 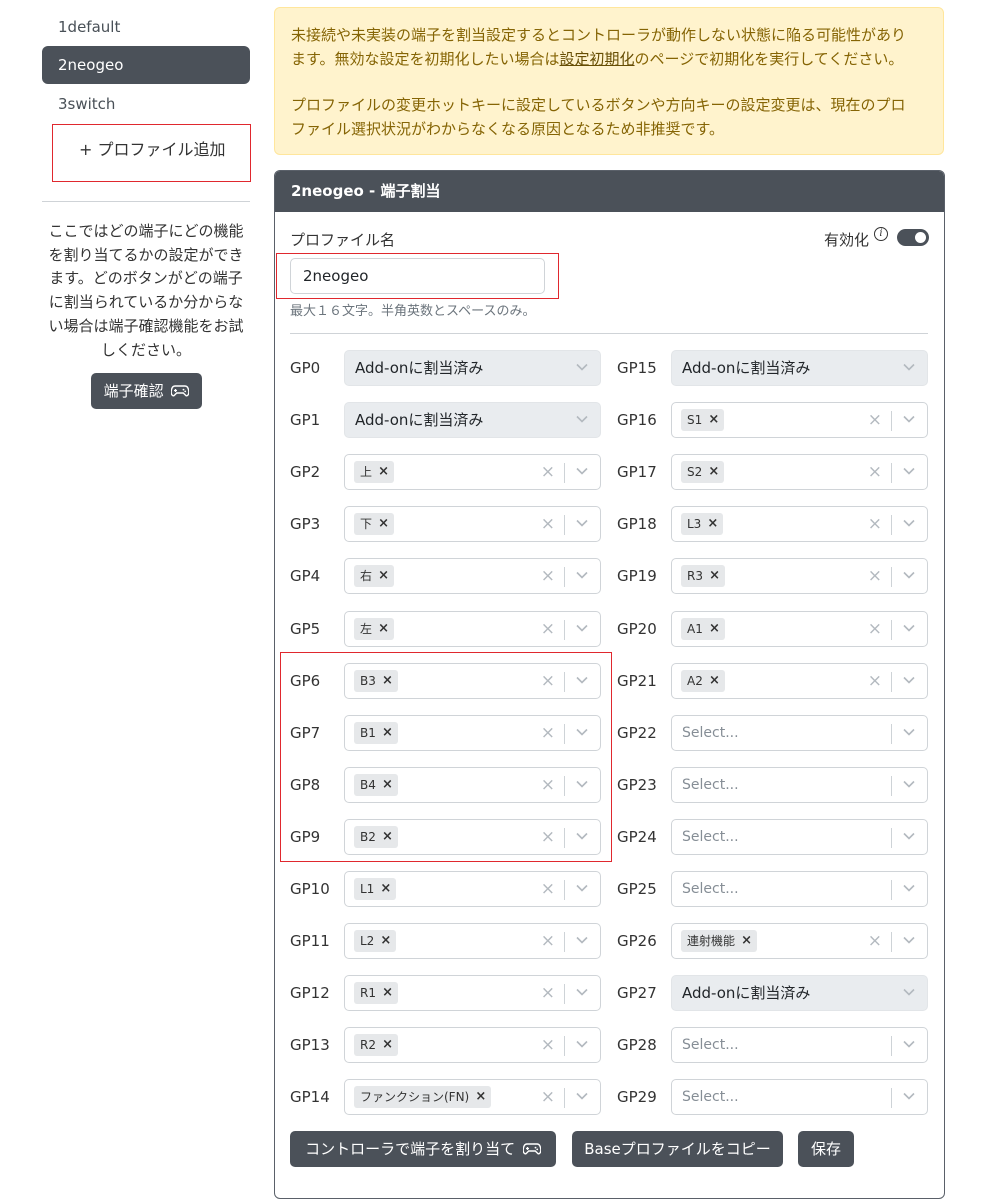 I want to click on chip-label: 連射機能, so click(x=711, y=941).